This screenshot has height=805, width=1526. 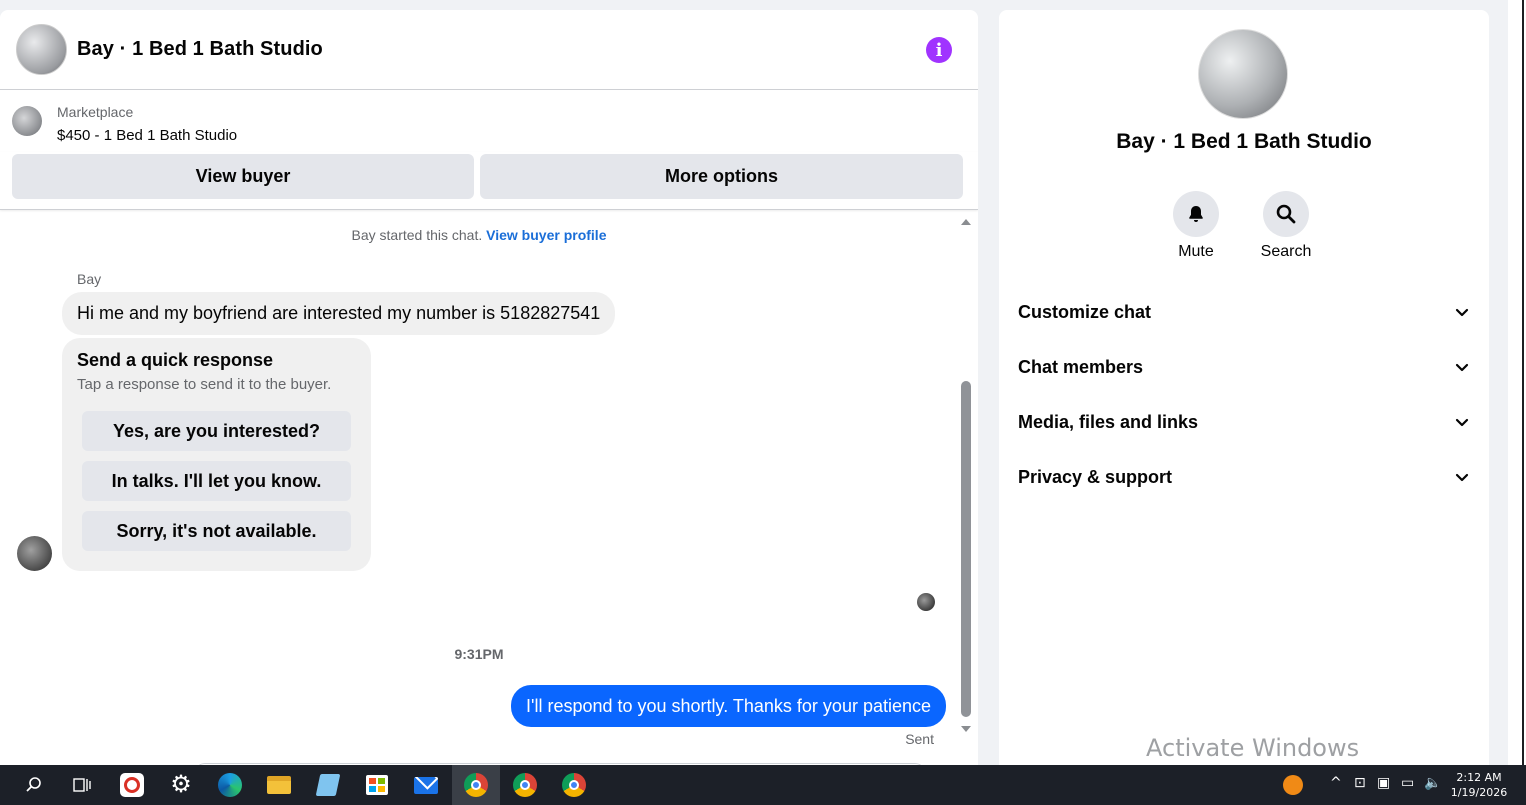 I want to click on bell-icon, so click(x=1196, y=214).